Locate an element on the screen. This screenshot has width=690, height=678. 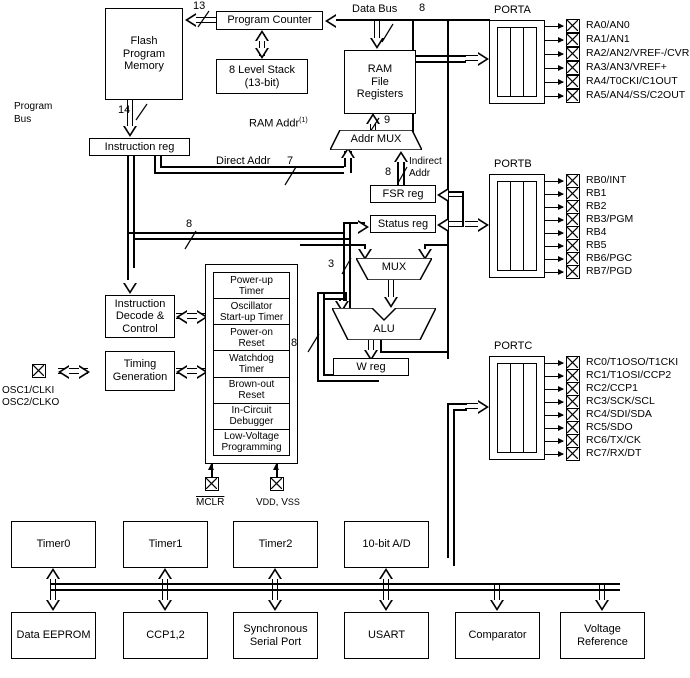
line-instrbus-v1 is located at coordinates (128, 218).